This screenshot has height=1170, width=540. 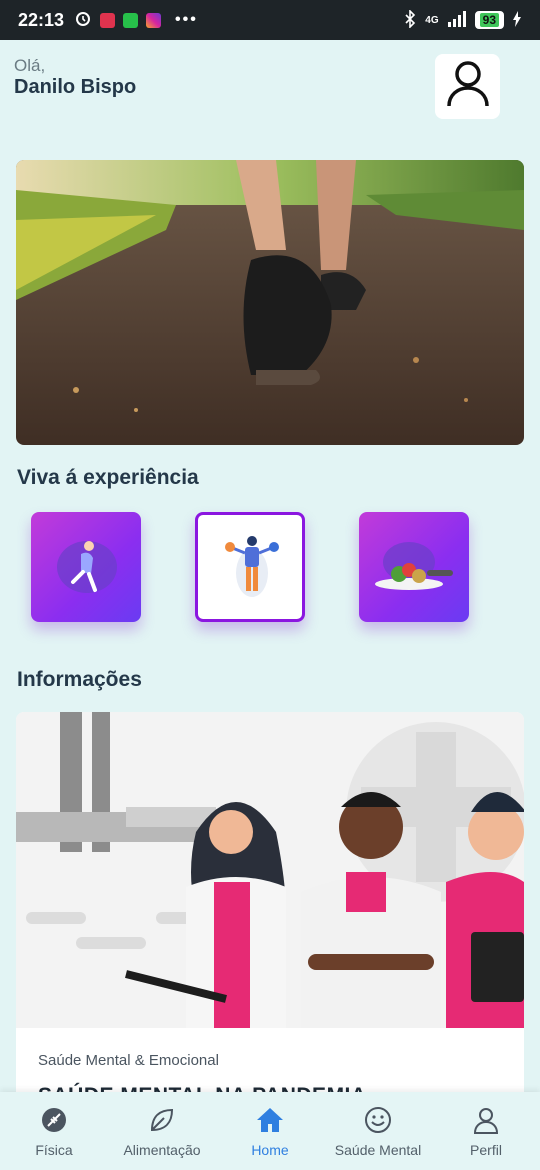 What do you see at coordinates (86, 569) in the screenshot?
I see `running-person-icon` at bounding box center [86, 569].